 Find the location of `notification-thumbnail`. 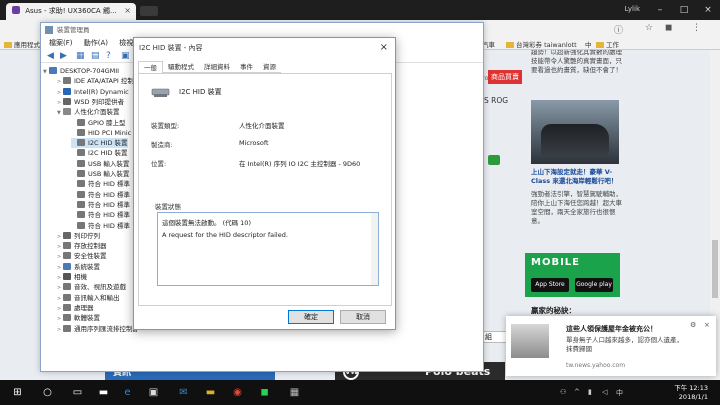

notification-thumbnail is located at coordinates (530, 341).